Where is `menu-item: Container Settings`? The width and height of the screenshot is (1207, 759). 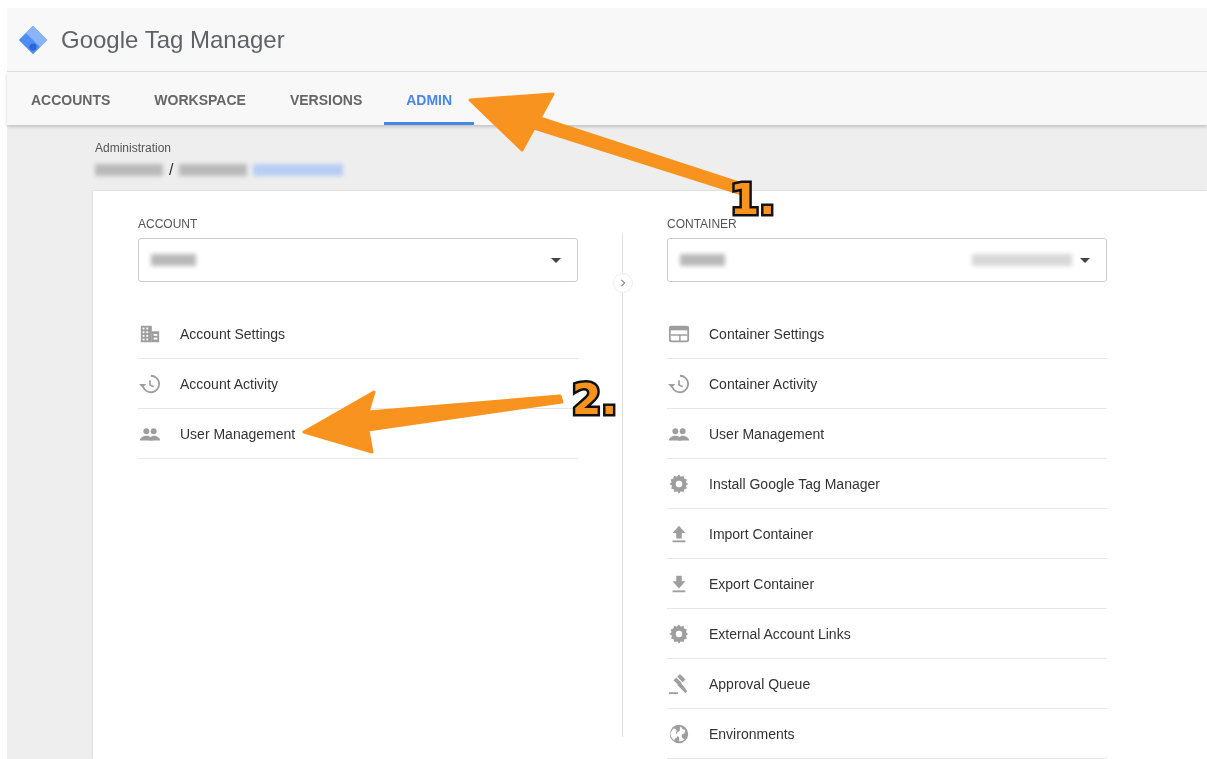
menu-item: Container Settings is located at coordinates (887, 334).